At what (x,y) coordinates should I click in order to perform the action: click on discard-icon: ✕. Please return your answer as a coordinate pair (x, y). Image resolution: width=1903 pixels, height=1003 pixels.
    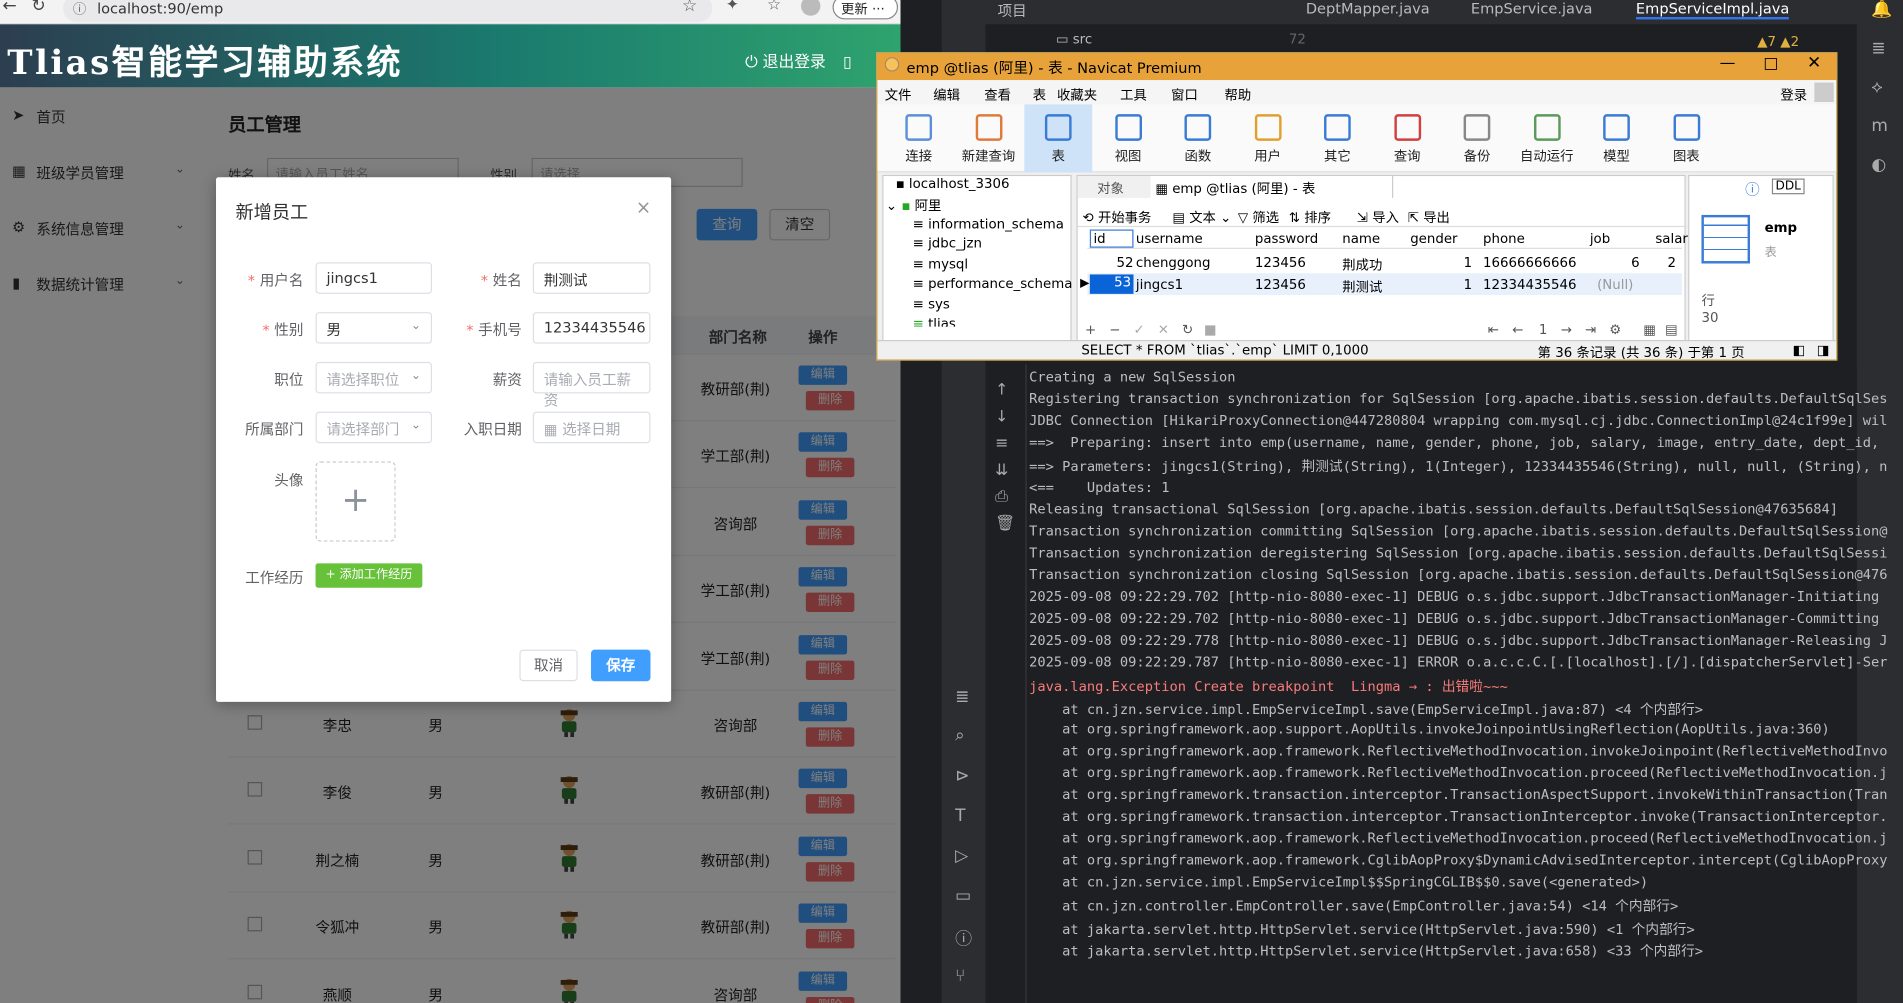
    Looking at the image, I should click on (1163, 330).